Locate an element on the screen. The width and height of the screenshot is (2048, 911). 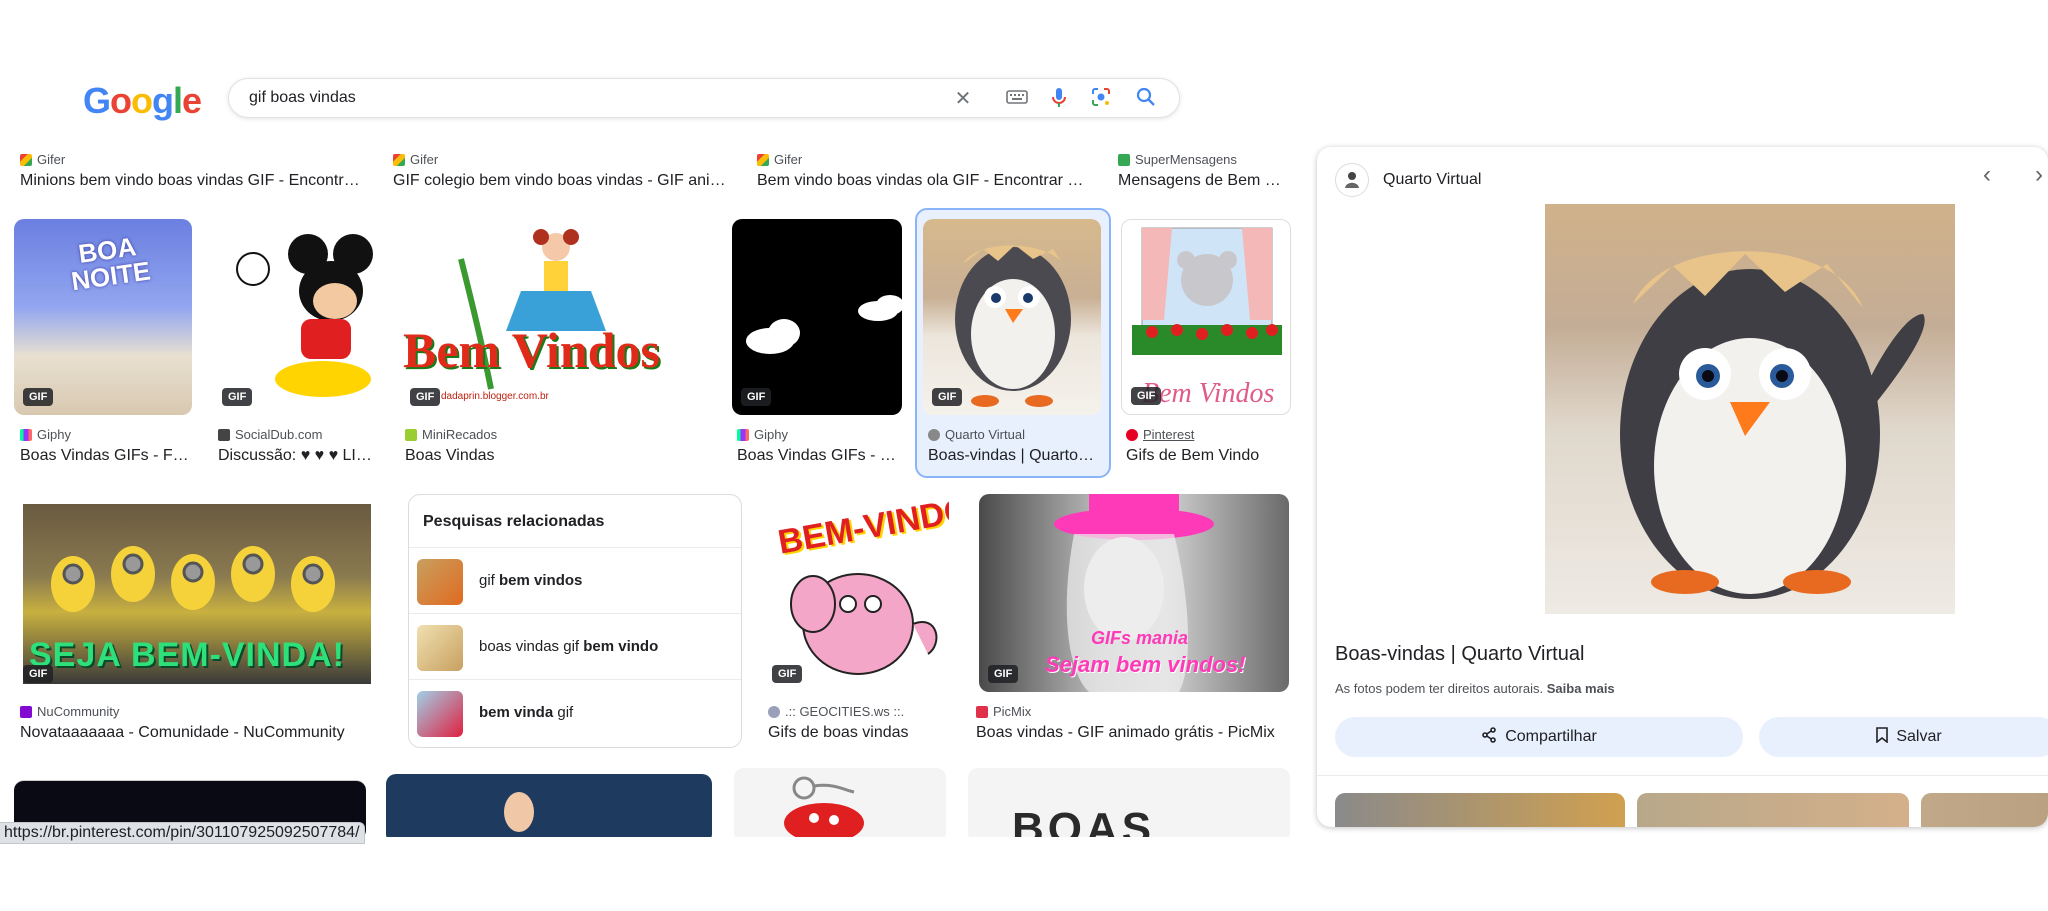
search-icon is located at coordinates (1146, 99).